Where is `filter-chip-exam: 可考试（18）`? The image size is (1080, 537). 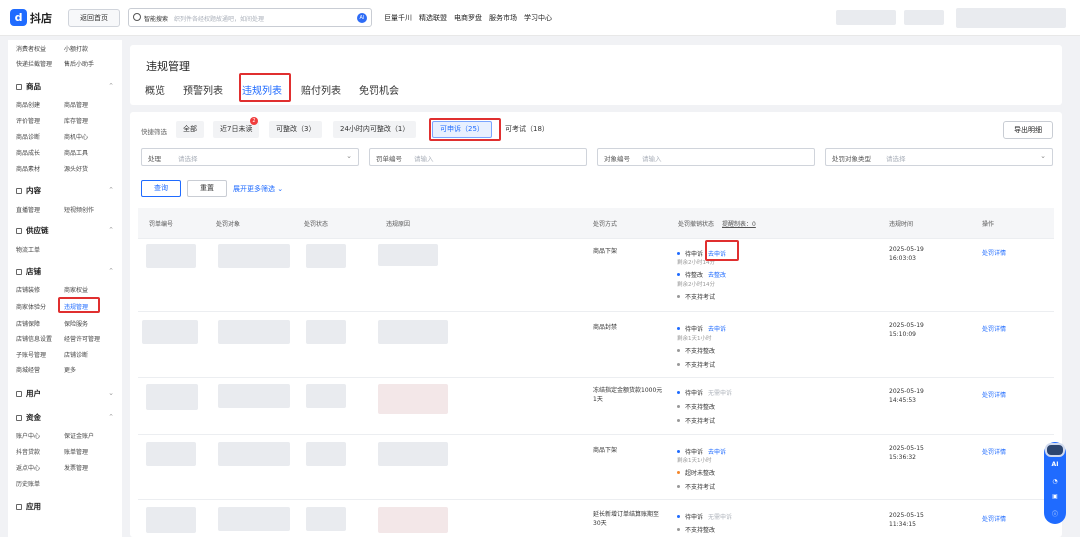 filter-chip-exam: 可考试（18） is located at coordinates (527, 129).